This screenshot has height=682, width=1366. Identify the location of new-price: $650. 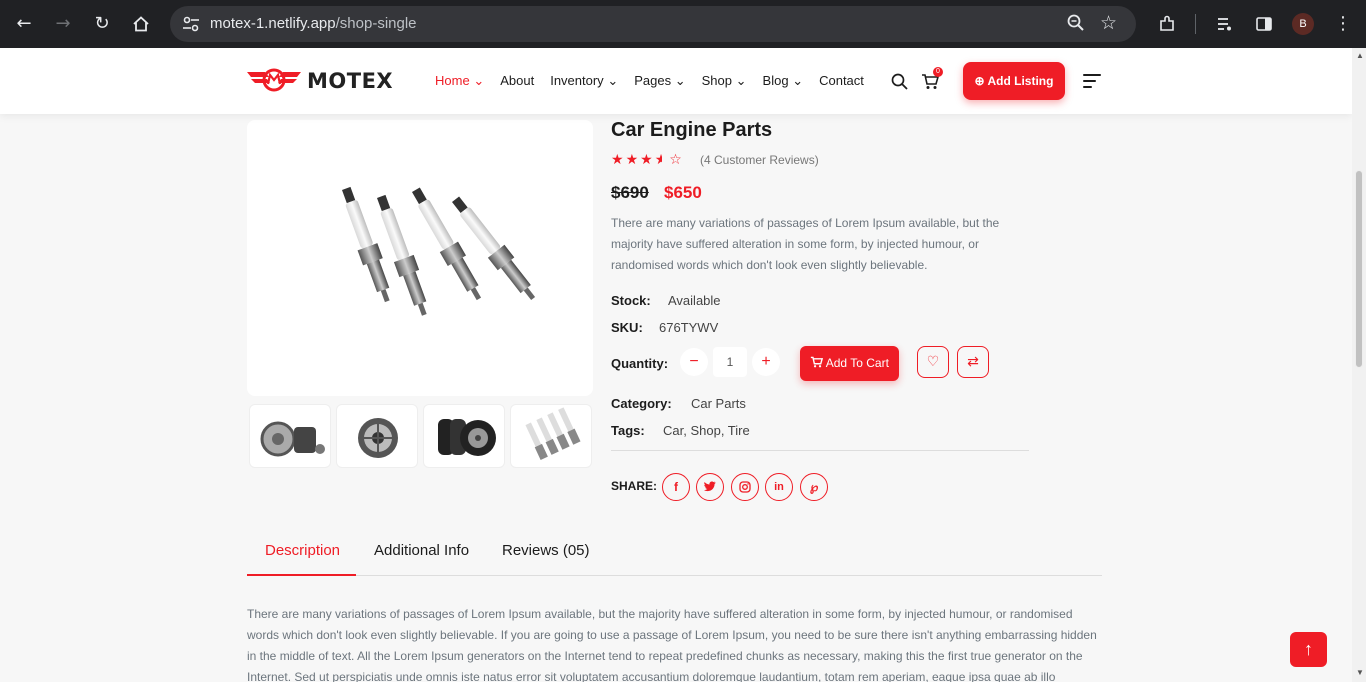
(683, 192).